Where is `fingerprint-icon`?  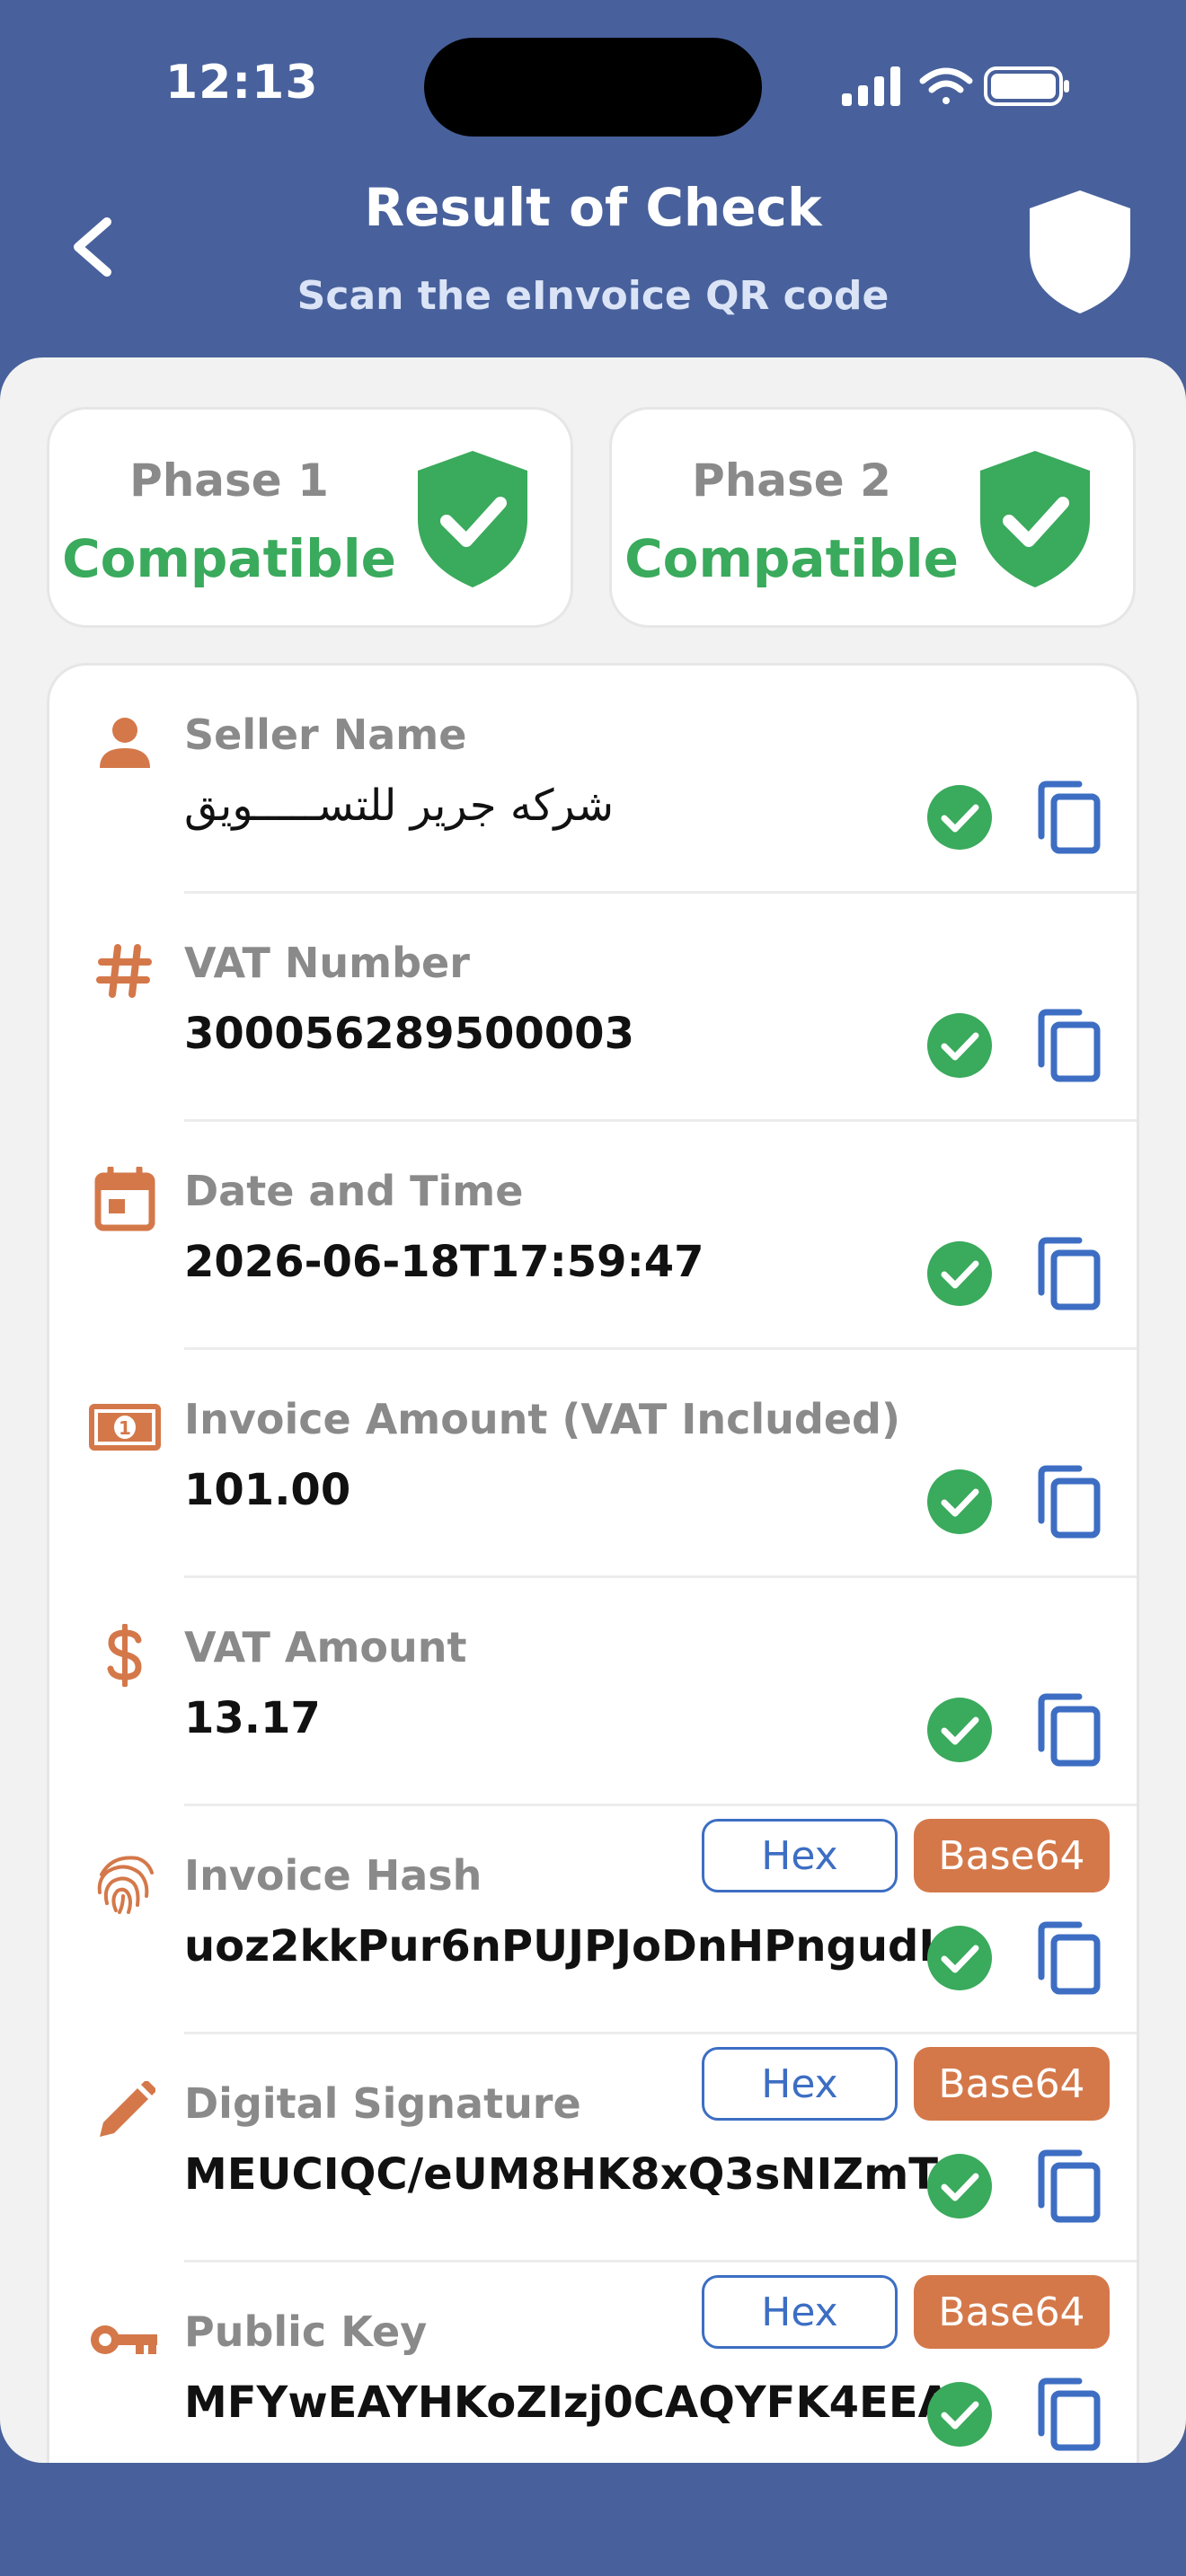
fingerprint-icon is located at coordinates (125, 1883).